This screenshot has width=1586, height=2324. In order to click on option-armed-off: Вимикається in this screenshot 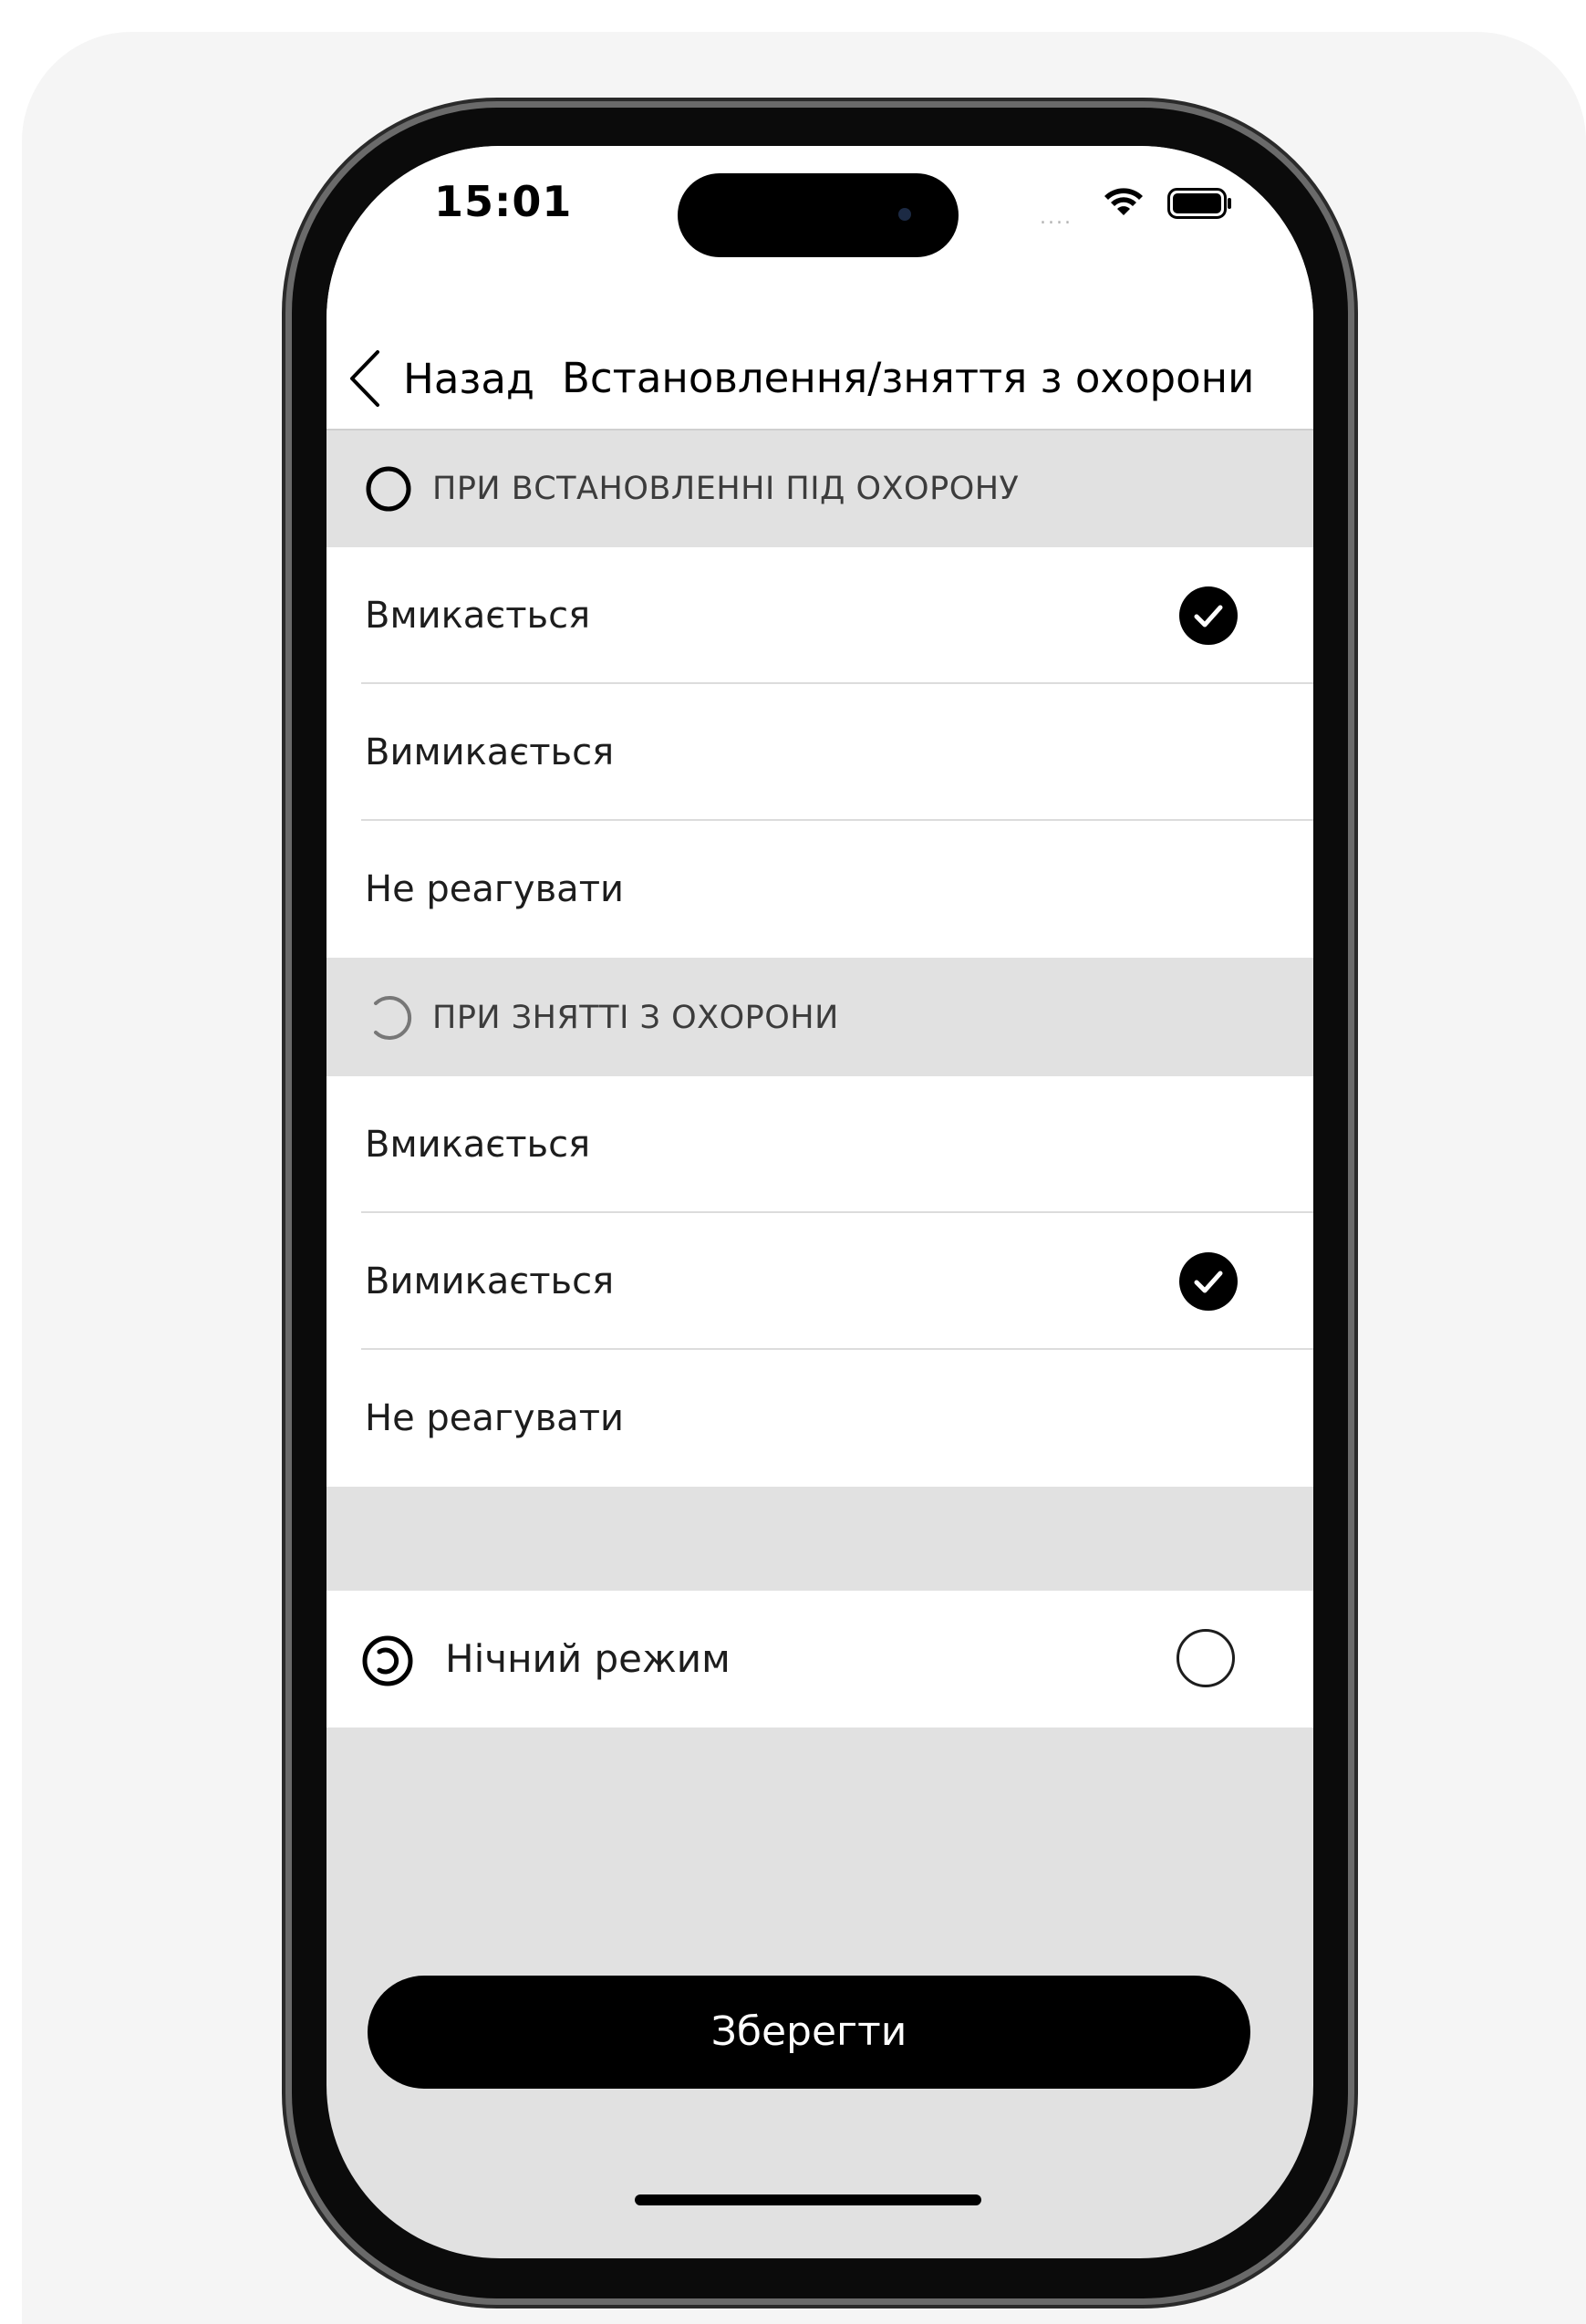, I will do `click(820, 752)`.